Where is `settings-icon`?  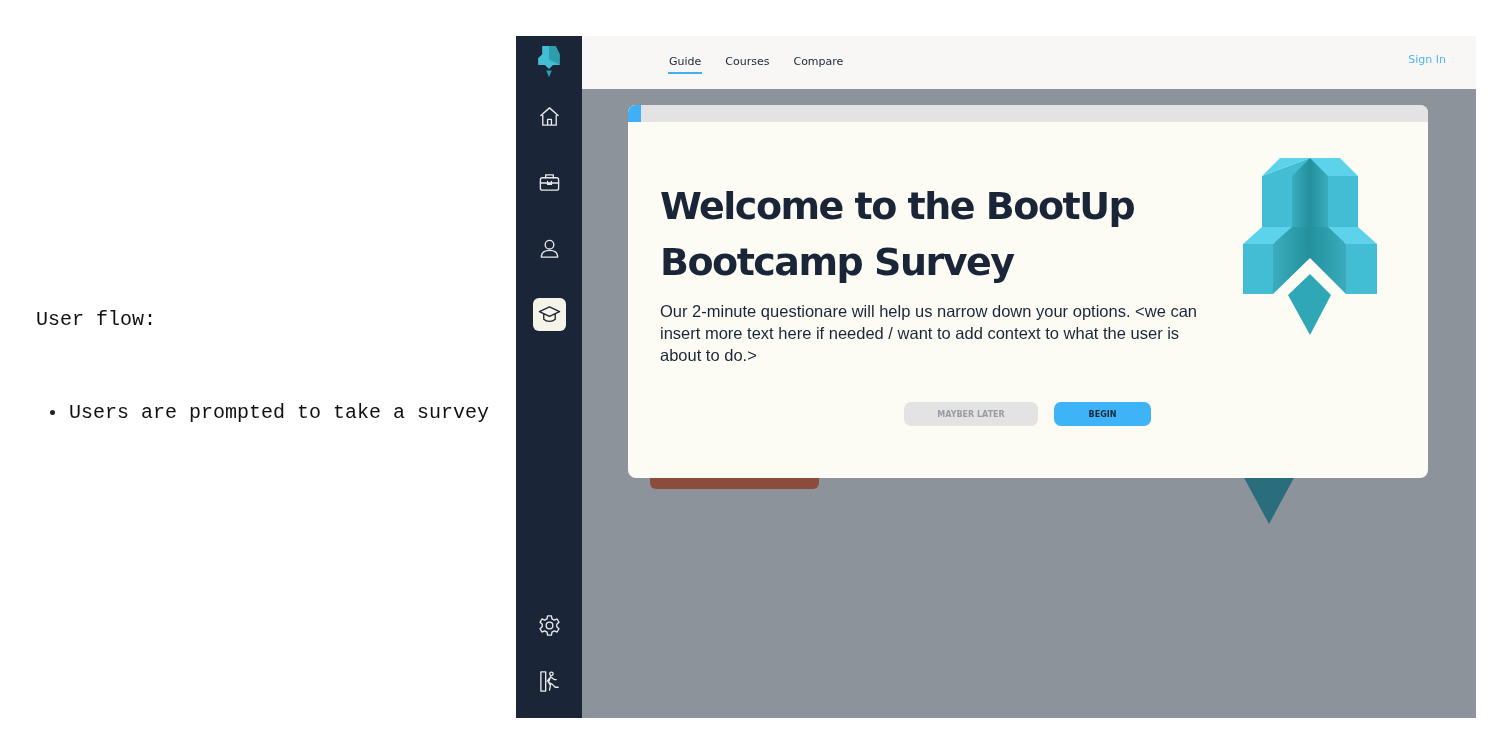
settings-icon is located at coordinates (549, 625).